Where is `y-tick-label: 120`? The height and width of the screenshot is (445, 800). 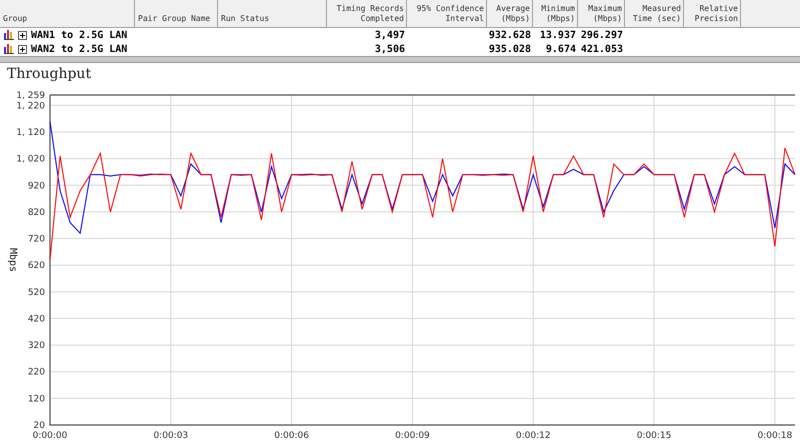
y-tick-label: 120 is located at coordinates (36, 399).